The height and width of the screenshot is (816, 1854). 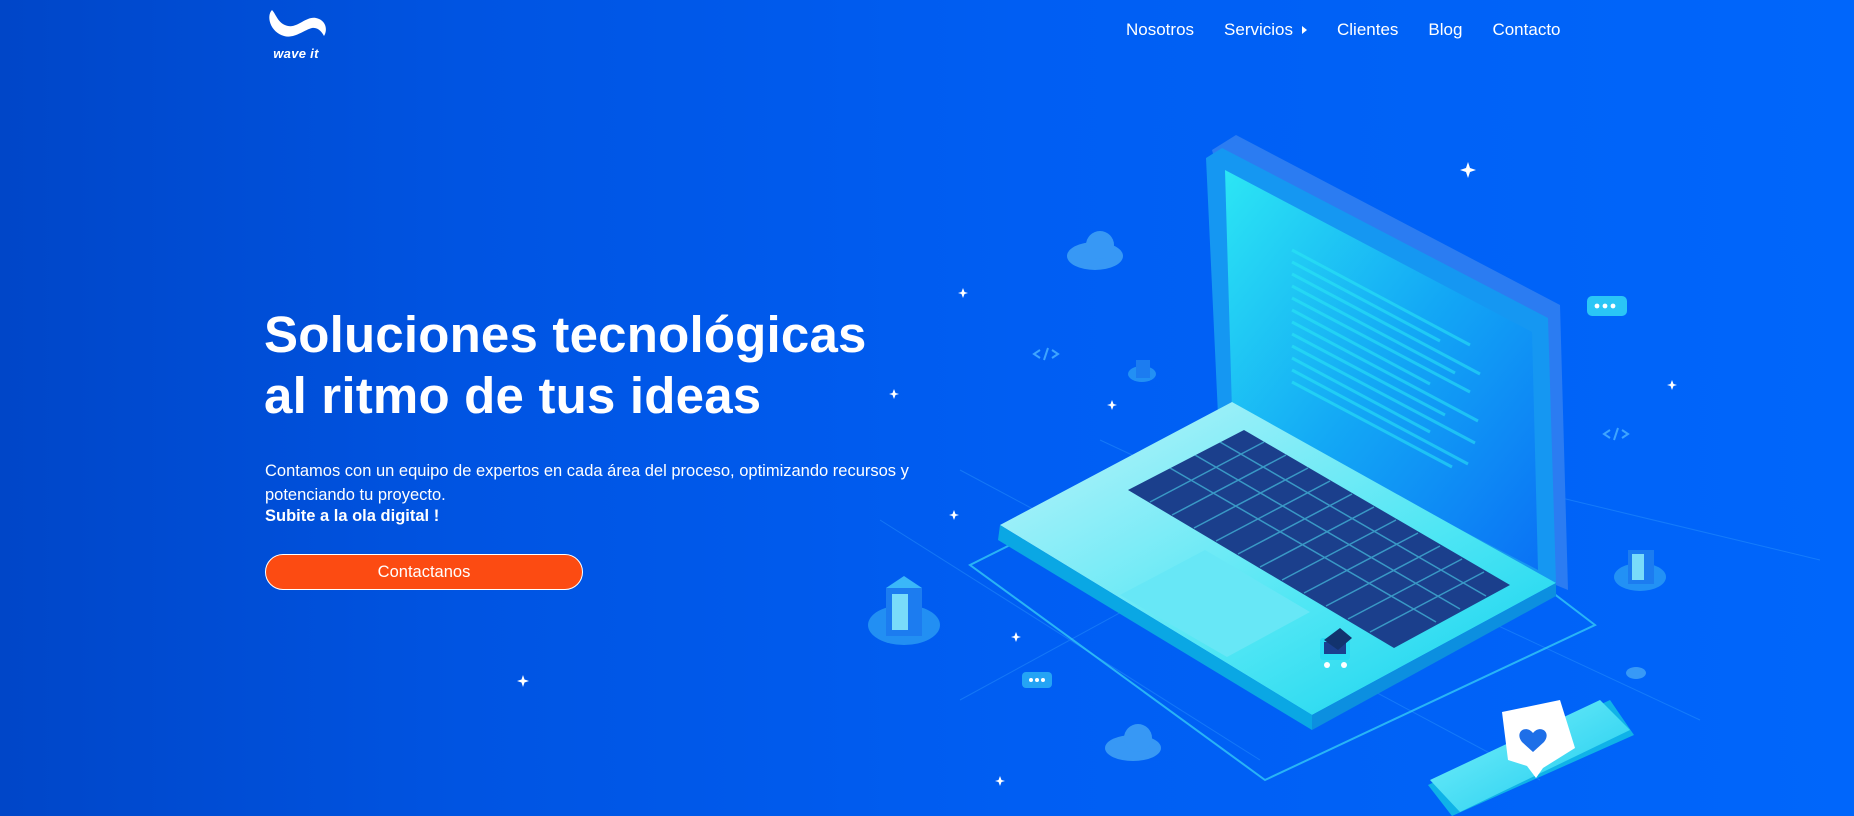 I want to click on brand-logo: wave it, so click(x=299, y=35).